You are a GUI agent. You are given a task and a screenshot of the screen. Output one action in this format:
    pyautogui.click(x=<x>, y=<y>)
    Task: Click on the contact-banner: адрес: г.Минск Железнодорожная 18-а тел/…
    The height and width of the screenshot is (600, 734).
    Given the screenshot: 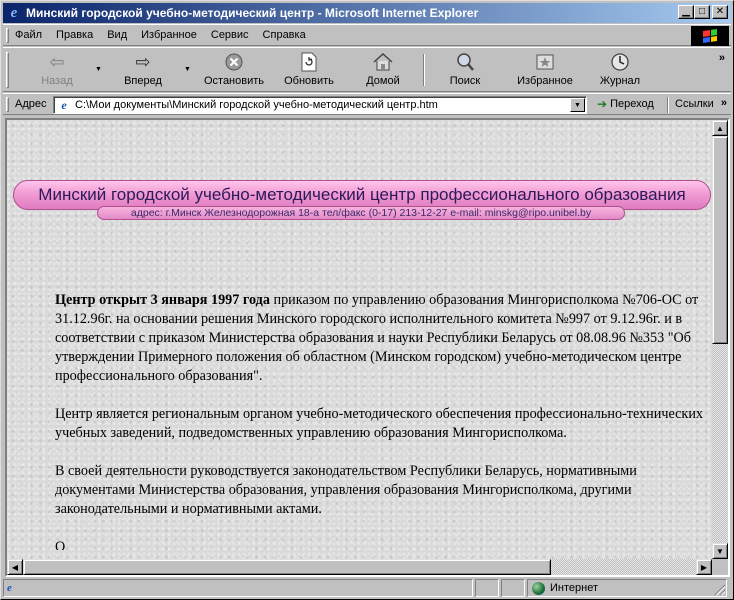 What is the action you would take?
    pyautogui.click(x=361, y=213)
    